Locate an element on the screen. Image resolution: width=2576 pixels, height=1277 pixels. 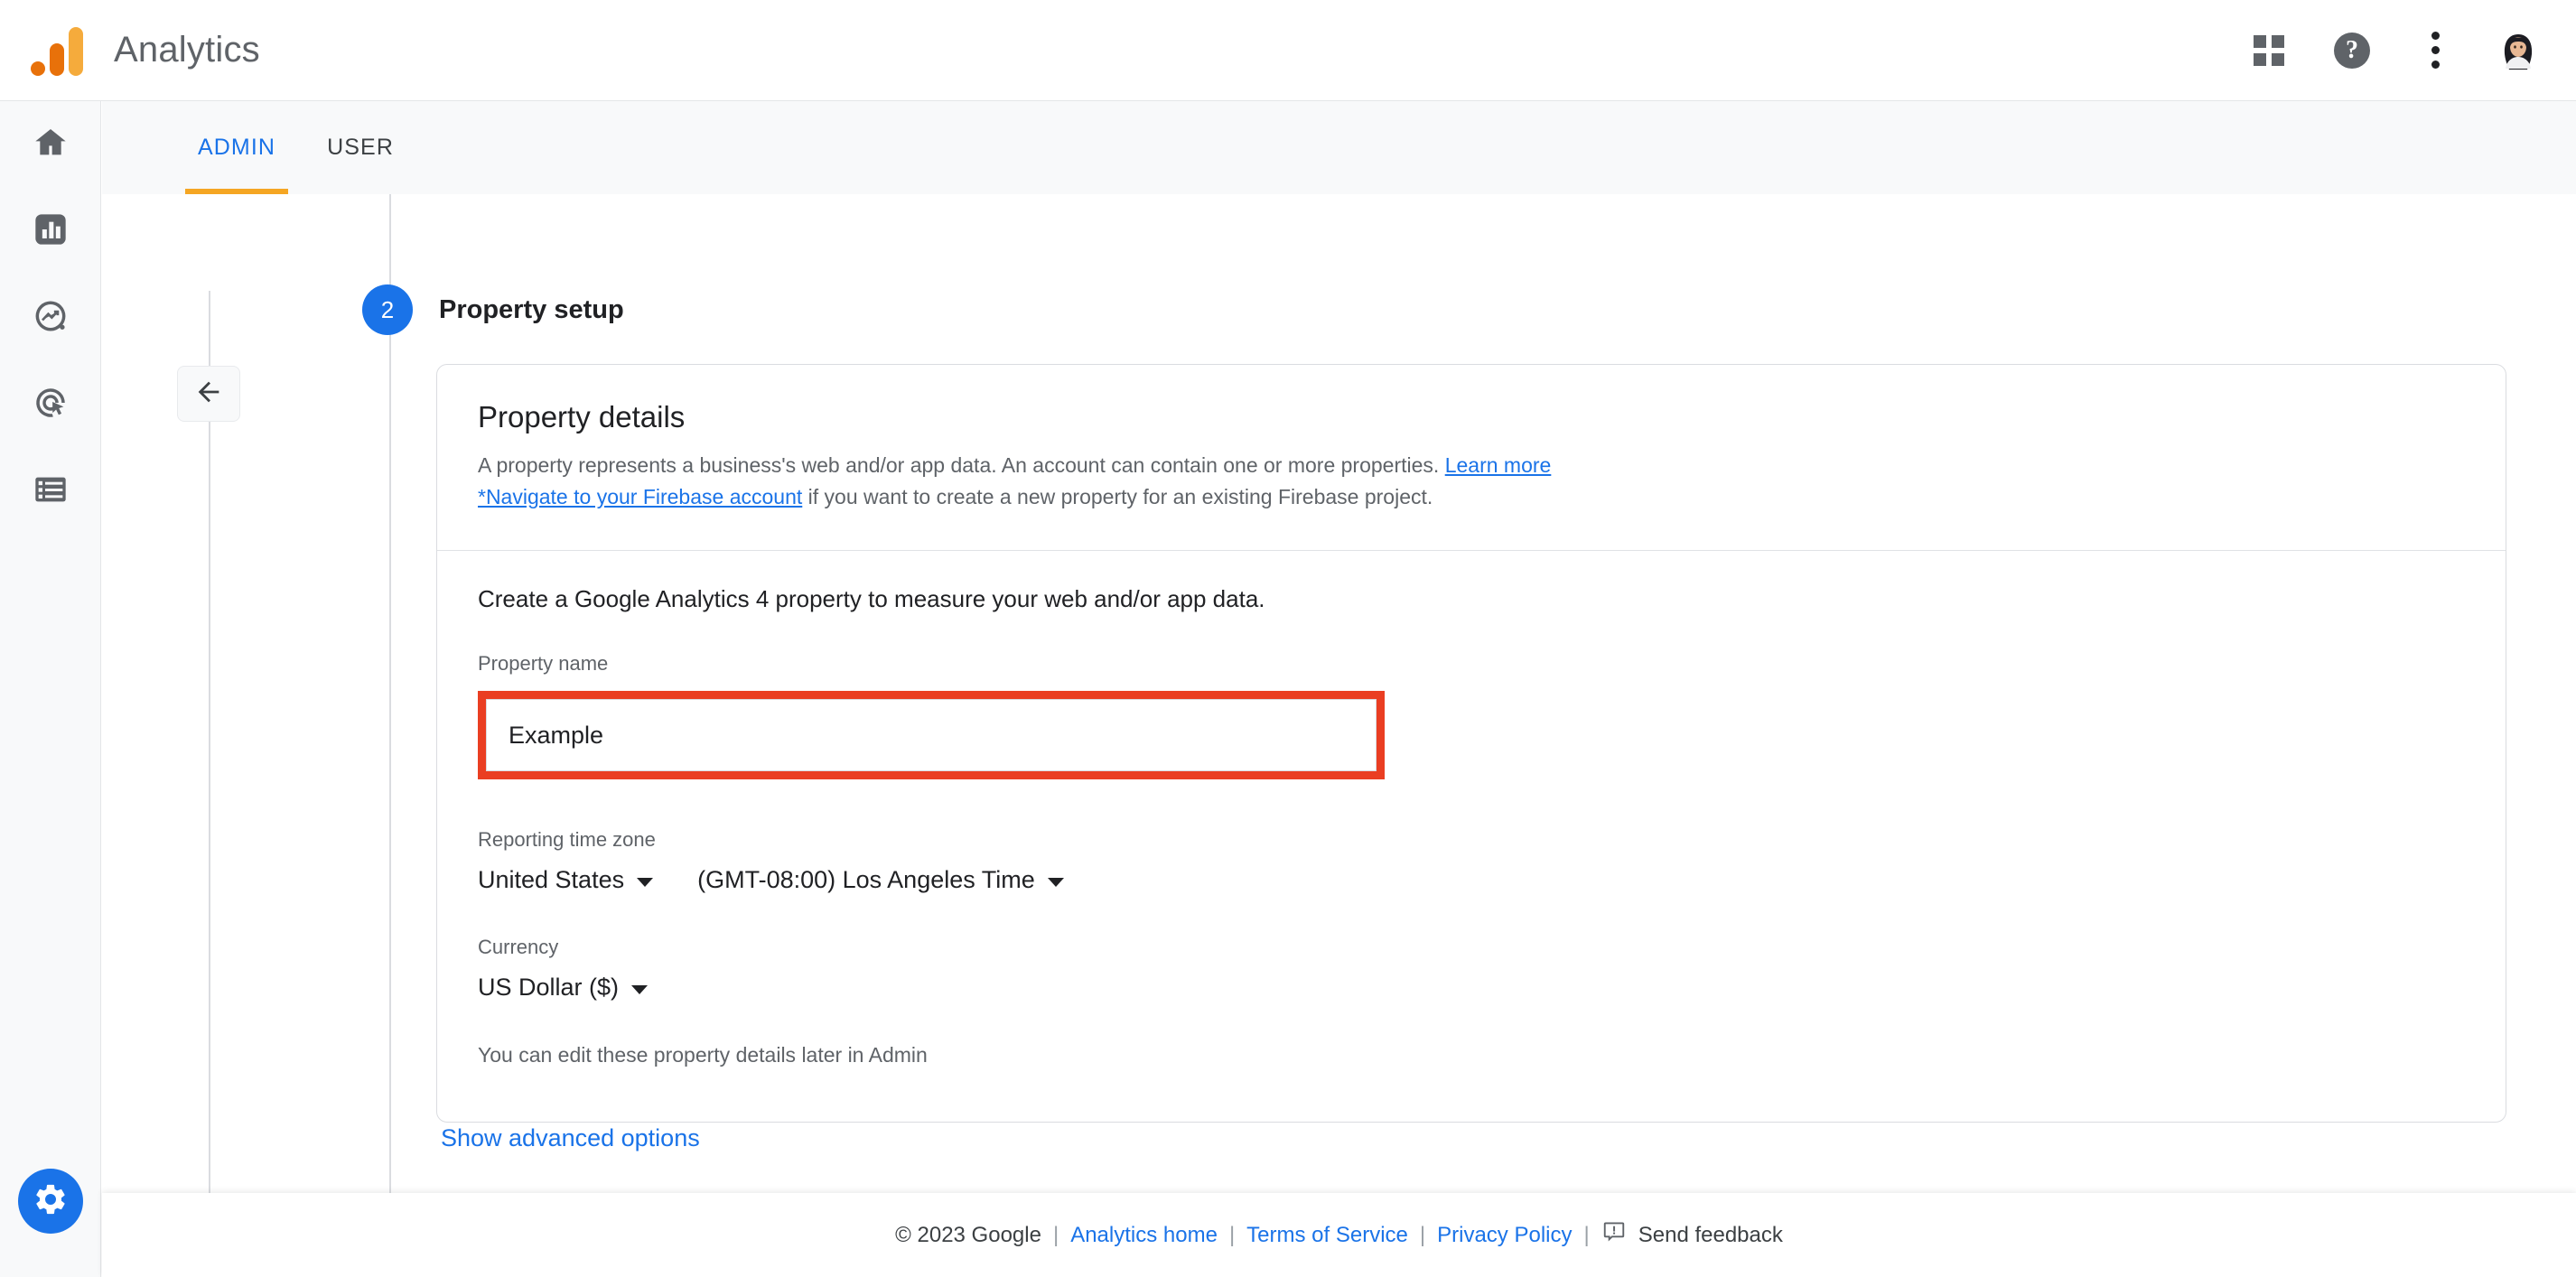
currency-select: US Dollar ($) is located at coordinates (563, 988).